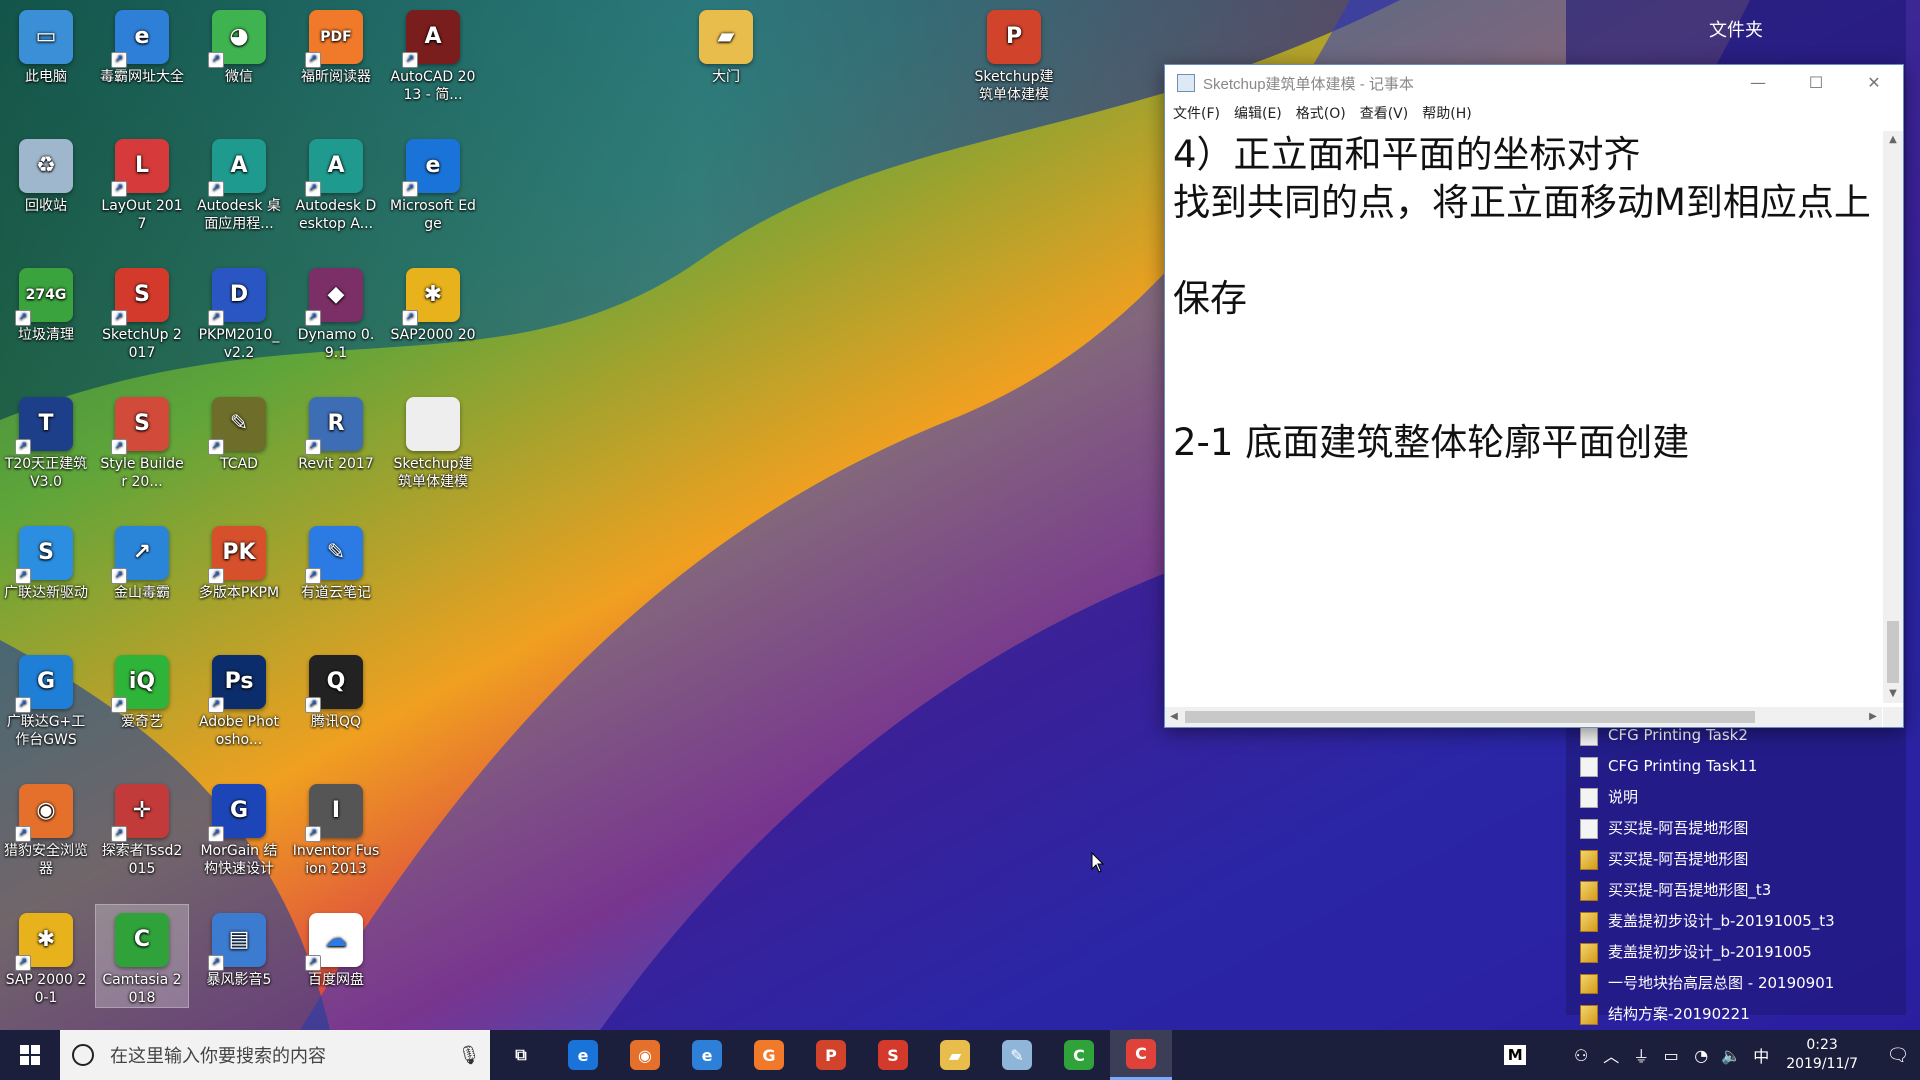 Image resolution: width=1920 pixels, height=1080 pixels. What do you see at coordinates (521, 1055) in the screenshot?
I see `taskbar-app-task-view: ⧉` at bounding box center [521, 1055].